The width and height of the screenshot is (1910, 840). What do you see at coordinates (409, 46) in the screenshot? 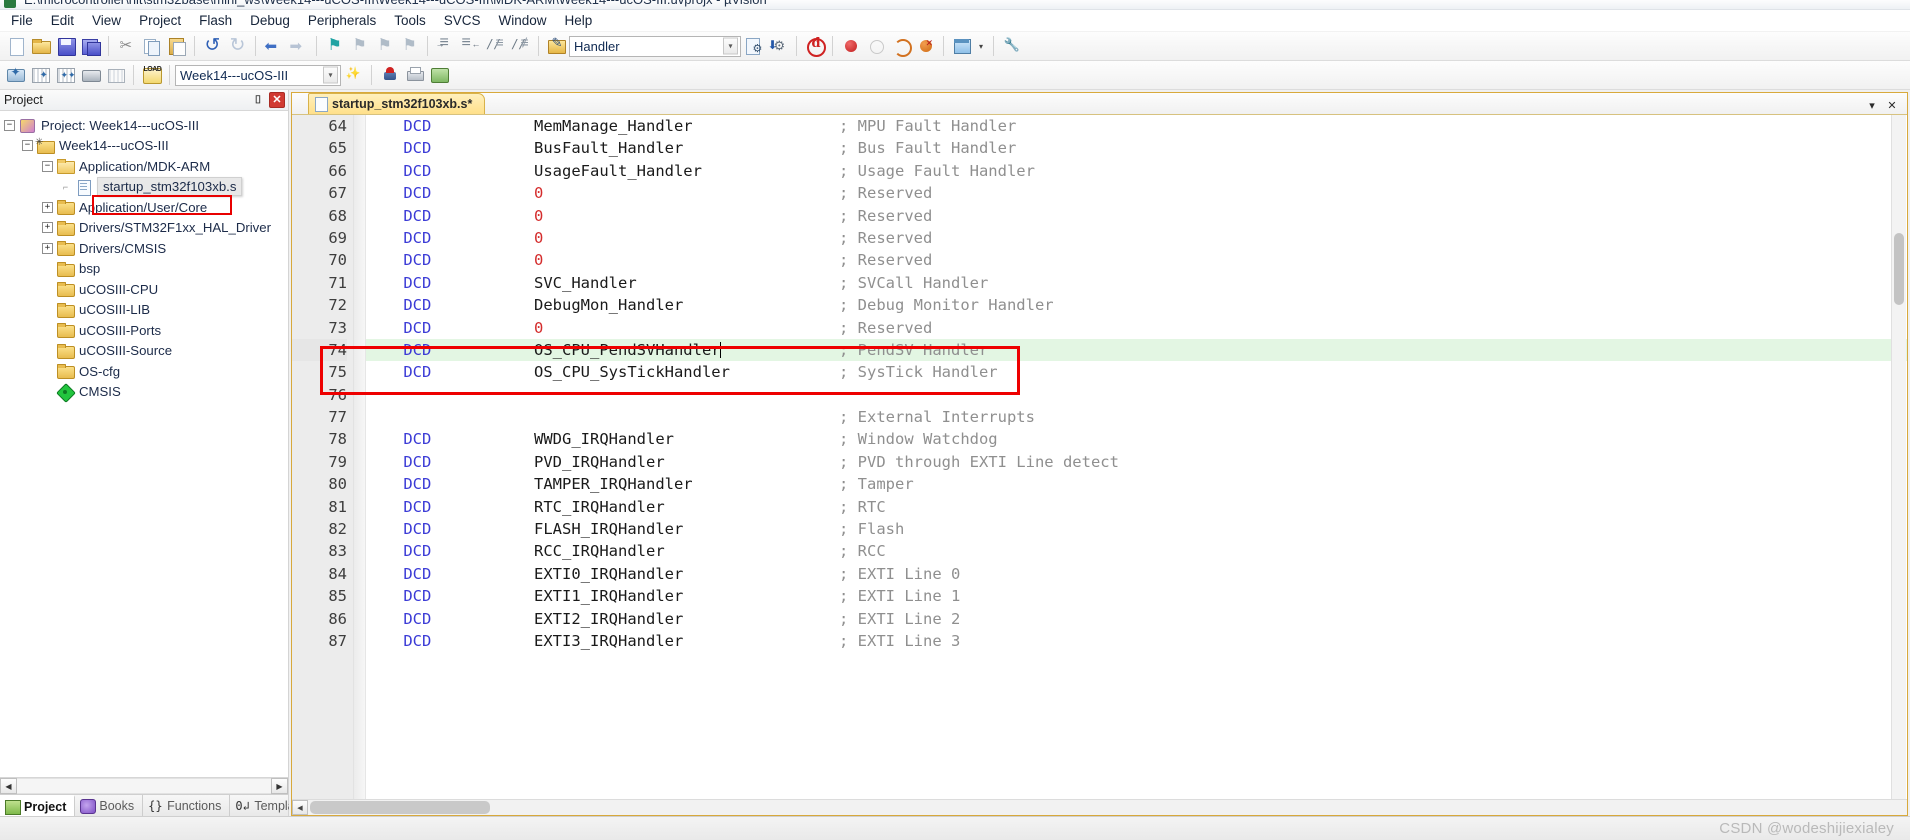
I see `clear-bookmarks-button` at bounding box center [409, 46].